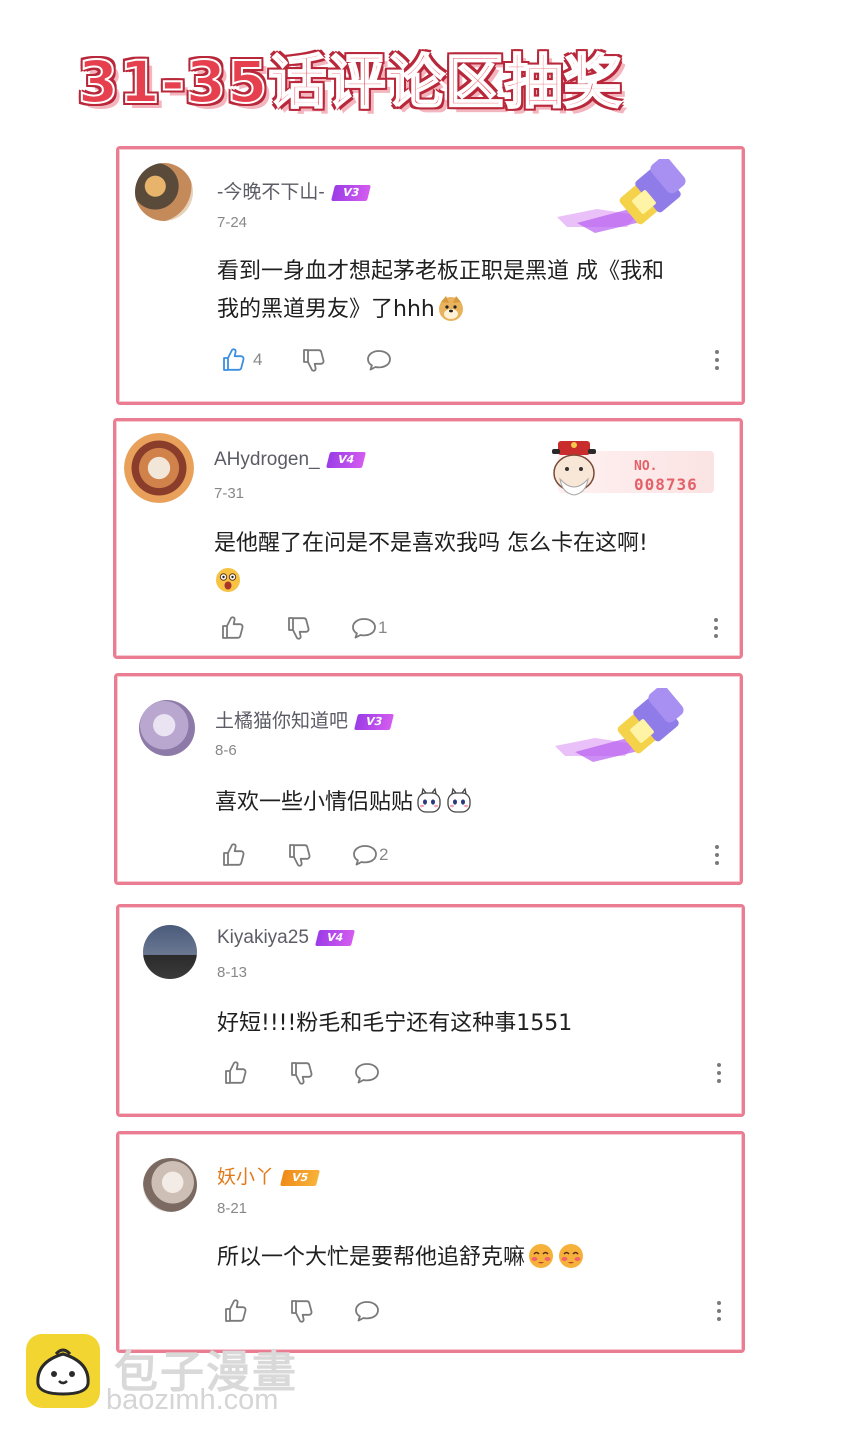 Image resolution: width=850 pixels, height=1439 pixels. I want to click on comment-text-line: 是他醒了在问是不是喜欢我吗 怎么卡在这啊!, so click(431, 543).